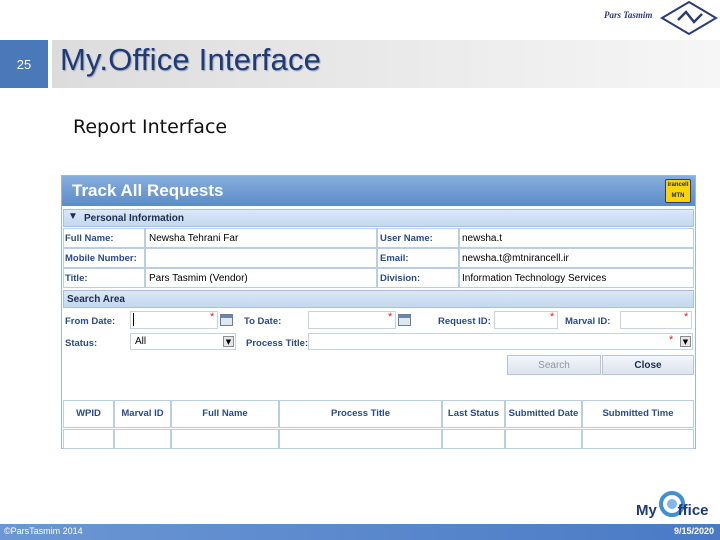 The height and width of the screenshot is (540, 720). I want to click on column-header-marval-id: Marval ID, so click(142, 414).